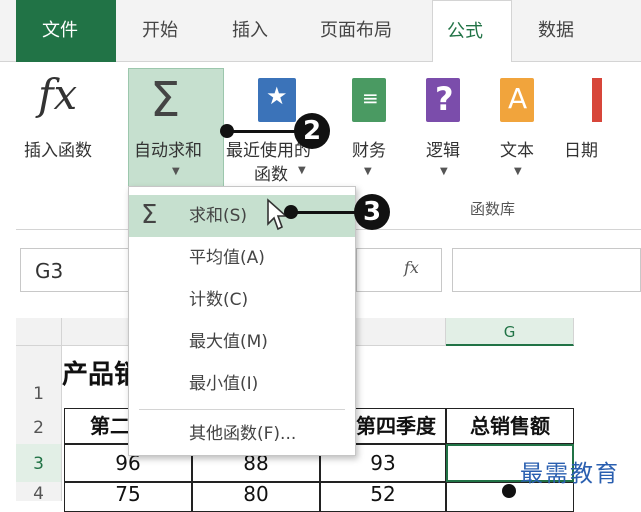 The height and width of the screenshot is (512, 641). What do you see at coordinates (39, 493) in the screenshot?
I see `row-header-4: 4` at bounding box center [39, 493].